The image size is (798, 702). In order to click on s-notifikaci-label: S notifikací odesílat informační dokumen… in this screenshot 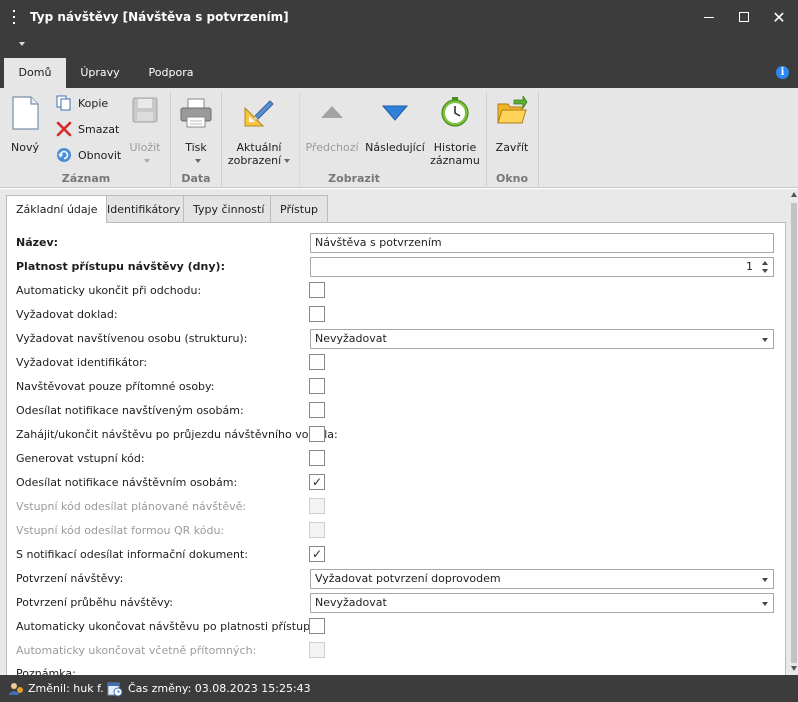, I will do `click(132, 554)`.